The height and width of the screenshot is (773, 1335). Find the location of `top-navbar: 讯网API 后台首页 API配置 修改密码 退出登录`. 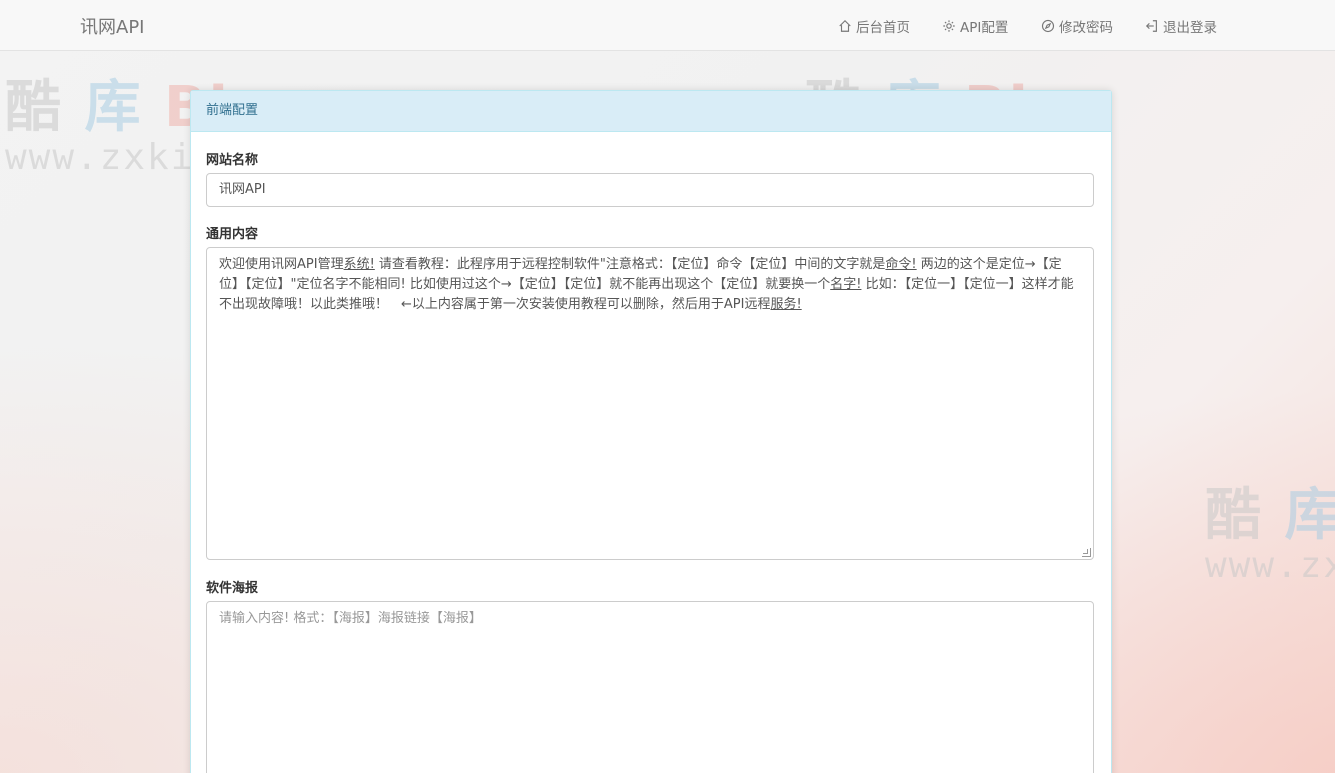

top-navbar: 讯网API 后台首页 API配置 修改密码 退出登录 is located at coordinates (667, 25).